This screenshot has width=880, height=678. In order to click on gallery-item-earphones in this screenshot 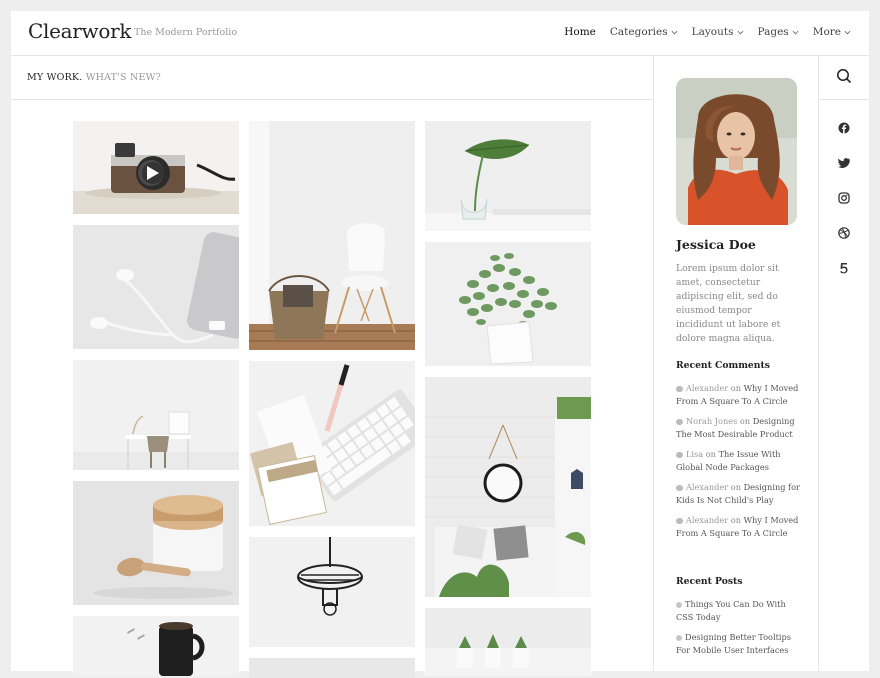, I will do `click(156, 287)`.